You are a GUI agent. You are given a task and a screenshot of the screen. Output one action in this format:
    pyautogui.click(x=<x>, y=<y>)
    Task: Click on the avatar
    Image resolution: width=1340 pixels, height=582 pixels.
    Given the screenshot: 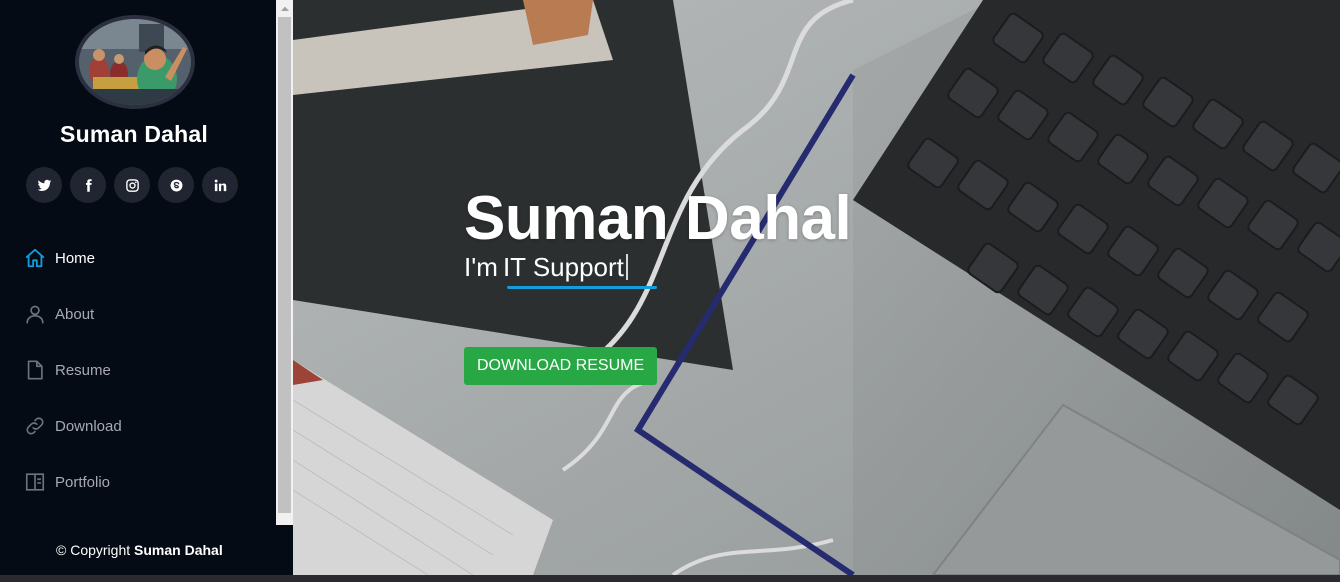 What is the action you would take?
    pyautogui.click(x=135, y=62)
    